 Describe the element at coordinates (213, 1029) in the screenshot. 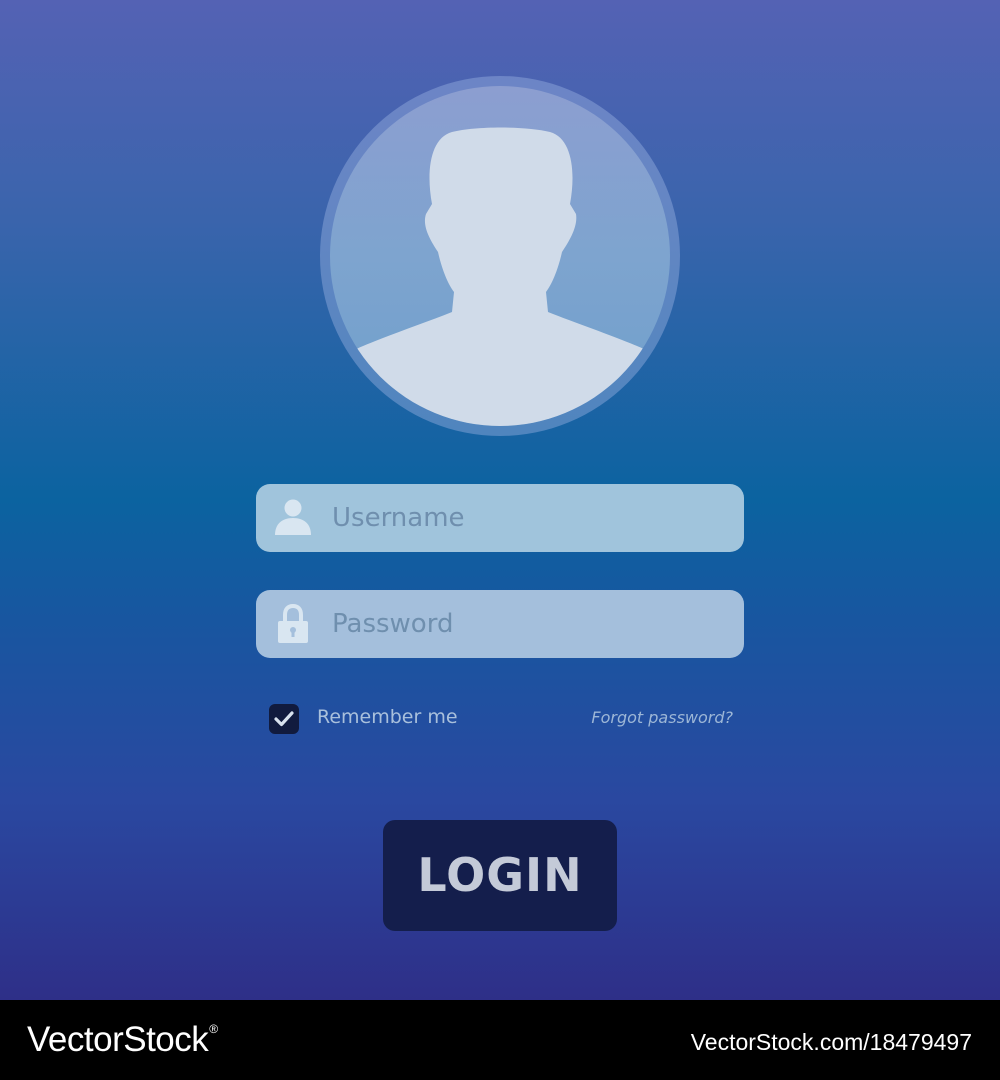

I see `registered-mark: ®` at that location.